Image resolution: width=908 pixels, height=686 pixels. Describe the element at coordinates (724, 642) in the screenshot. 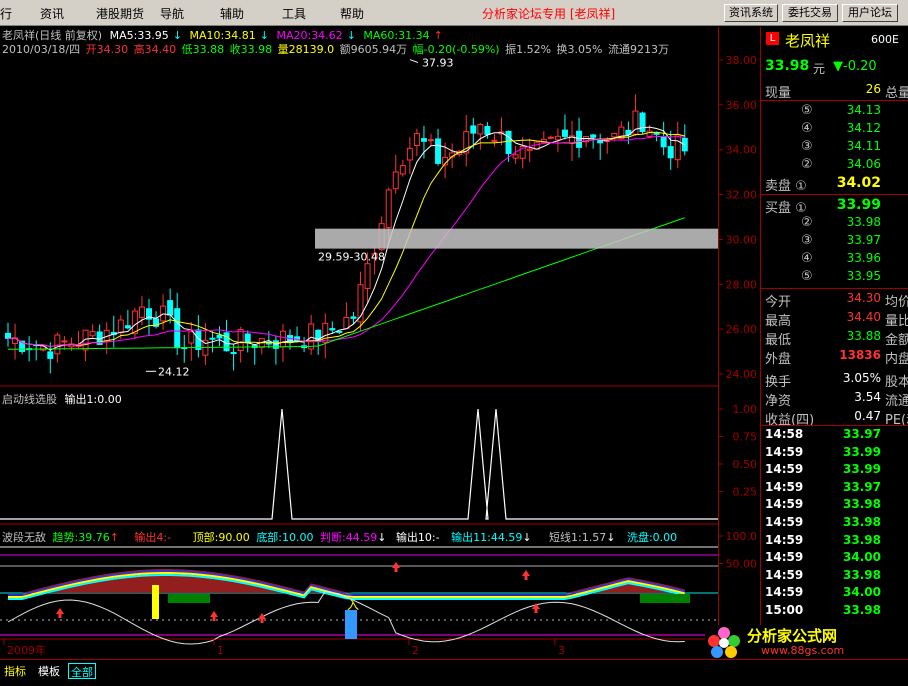

I see `flower-logo-icon` at that location.